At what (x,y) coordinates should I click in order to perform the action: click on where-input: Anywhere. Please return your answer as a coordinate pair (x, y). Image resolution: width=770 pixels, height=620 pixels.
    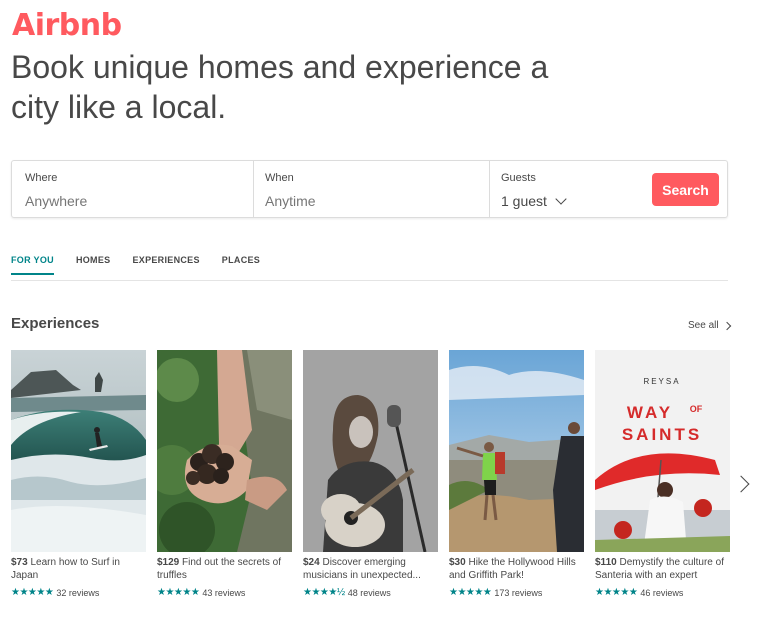
    Looking at the image, I should click on (56, 201).